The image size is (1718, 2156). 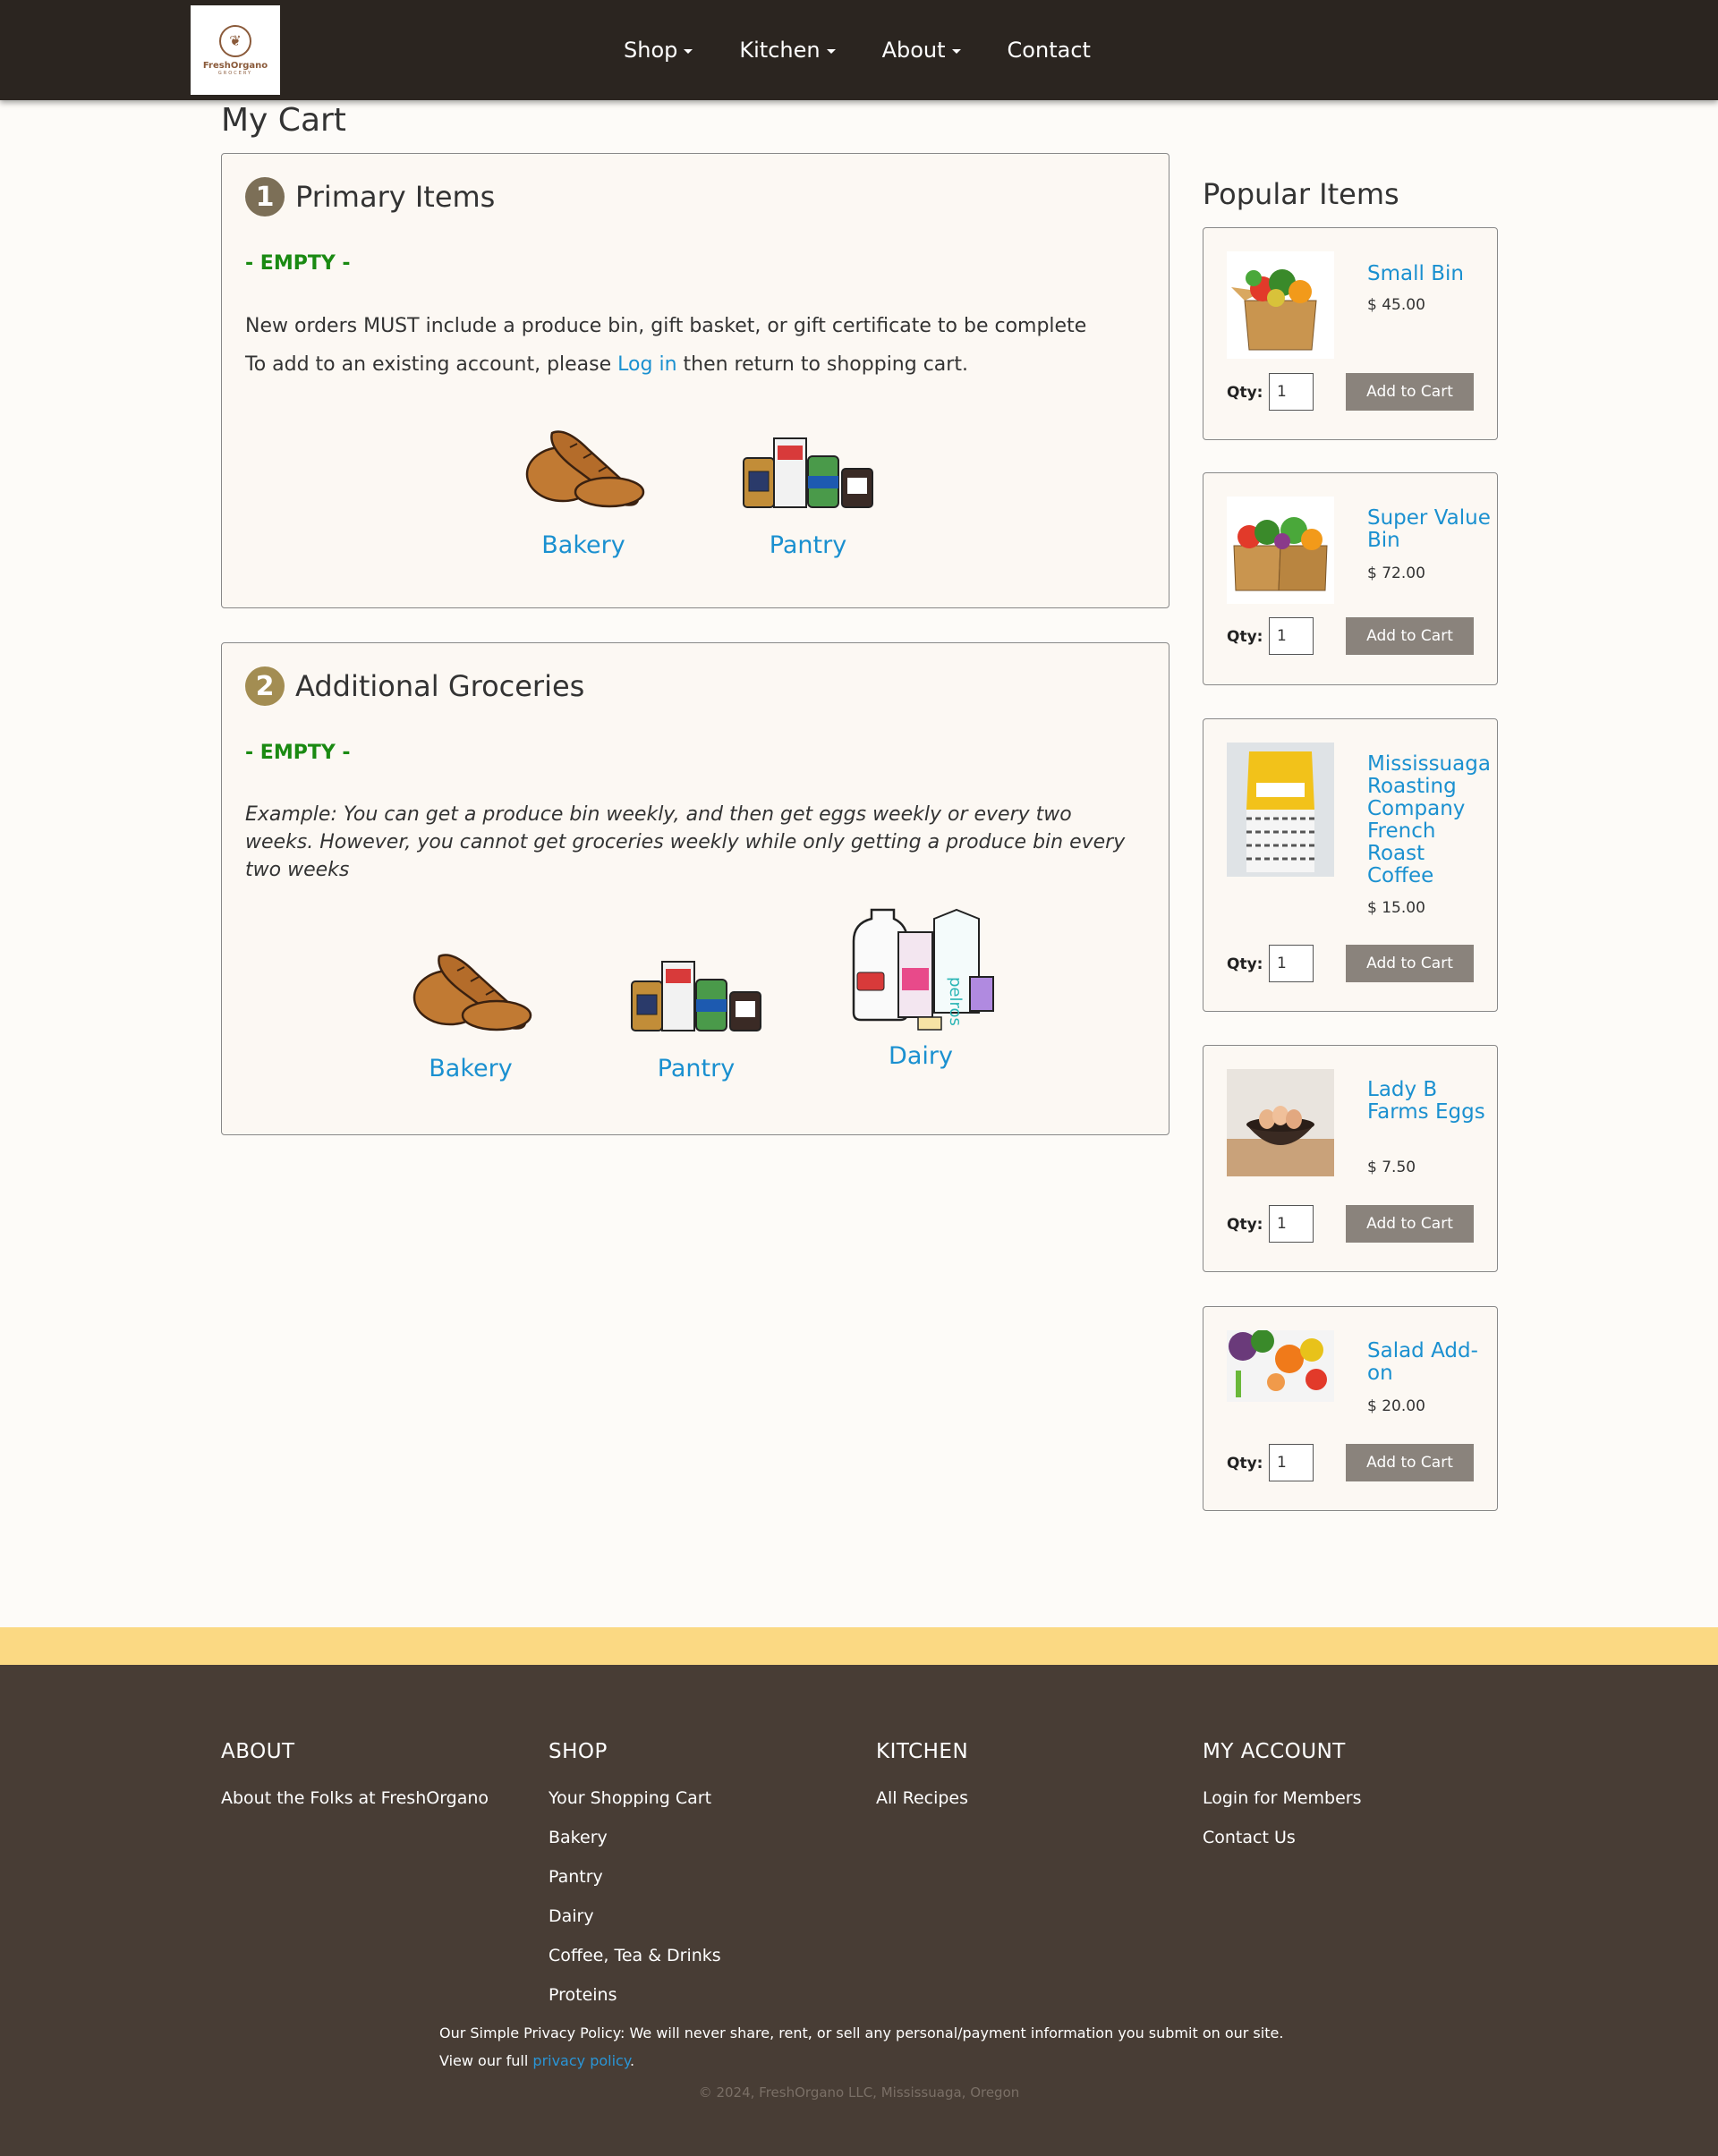 What do you see at coordinates (651, 50) in the screenshot?
I see `nav-shop-label: Shop` at bounding box center [651, 50].